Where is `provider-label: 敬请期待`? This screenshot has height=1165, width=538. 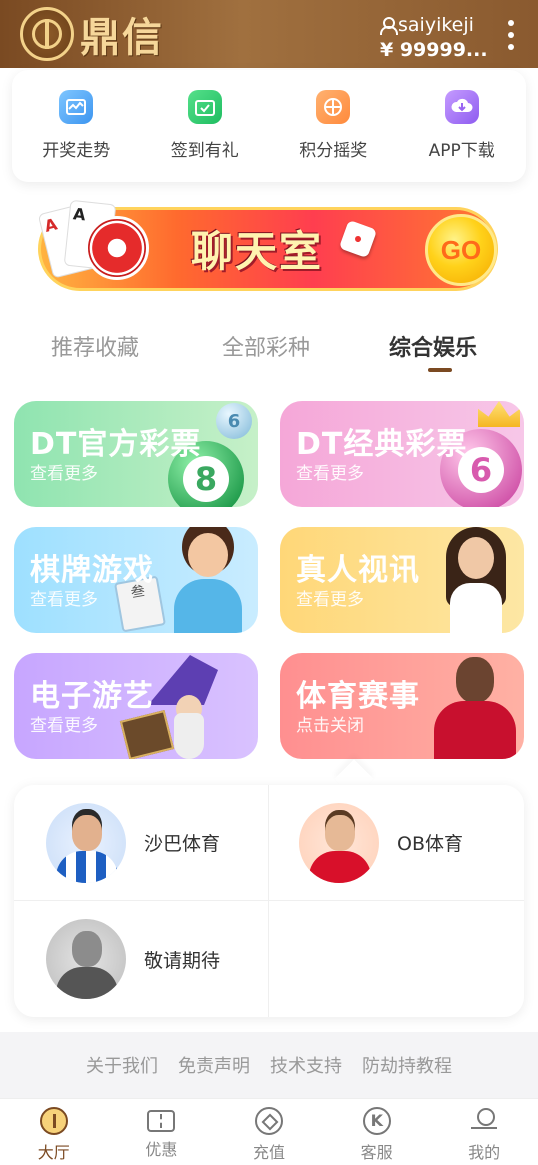
provider-label: 敬请期待 is located at coordinates (182, 960).